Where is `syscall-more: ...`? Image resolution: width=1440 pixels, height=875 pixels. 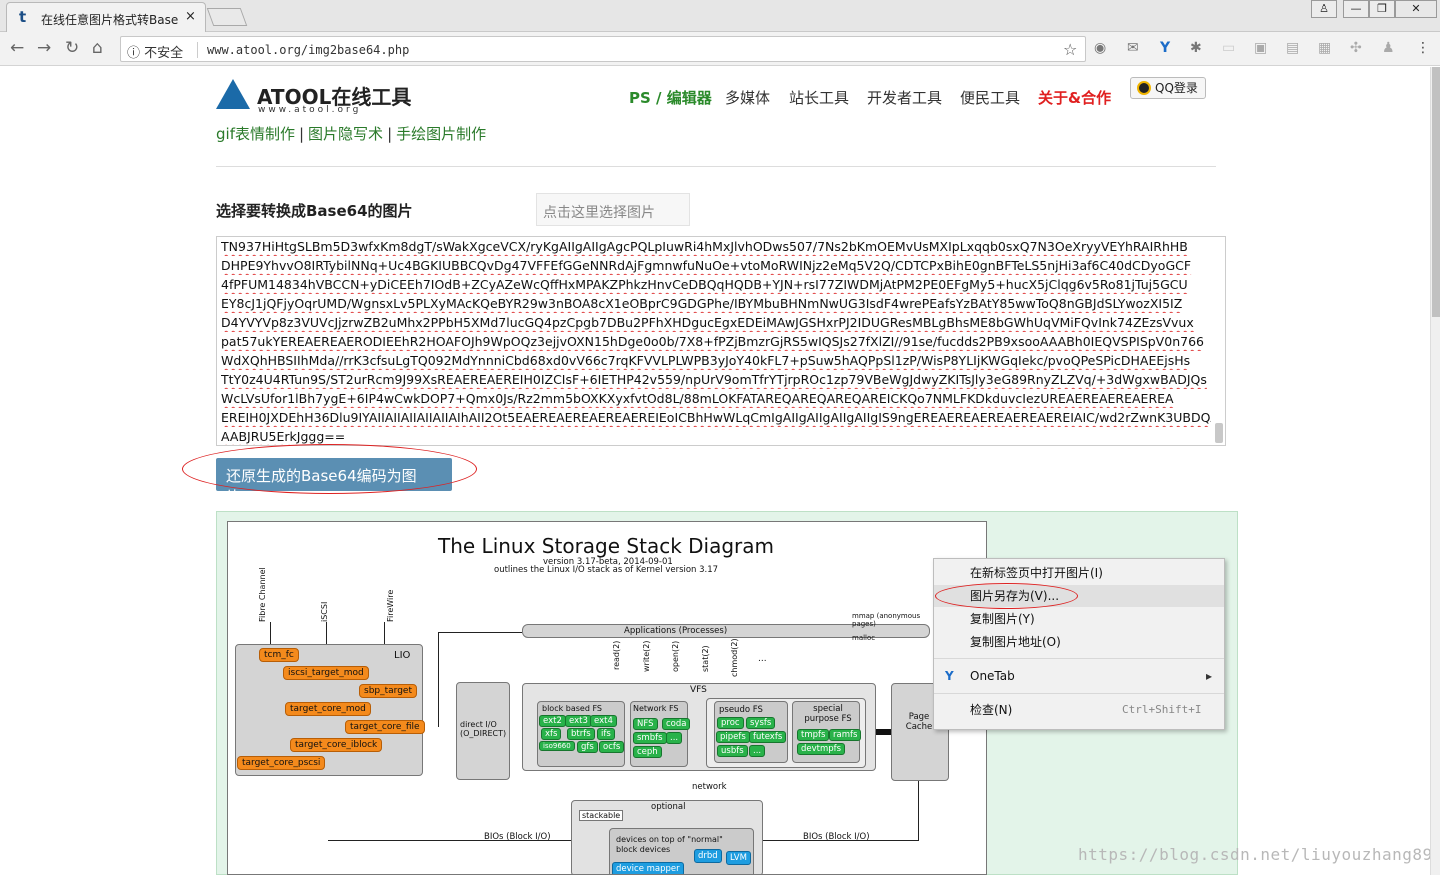 syscall-more: ... is located at coordinates (762, 659).